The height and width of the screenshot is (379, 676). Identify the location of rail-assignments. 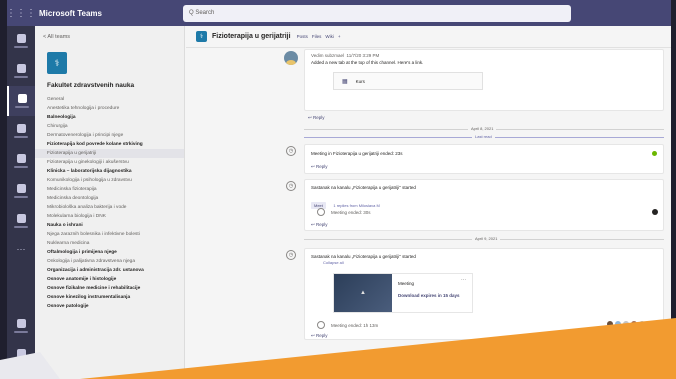
(21, 131).